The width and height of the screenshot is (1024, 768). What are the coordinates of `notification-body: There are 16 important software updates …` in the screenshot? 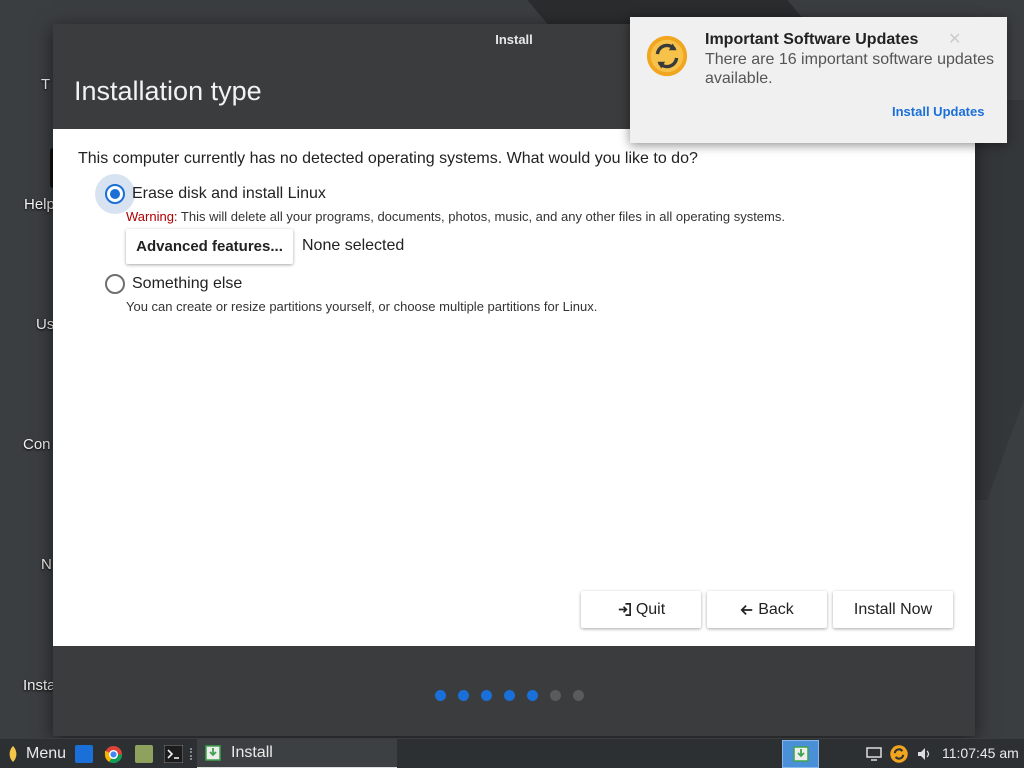 It's located at (850, 69).